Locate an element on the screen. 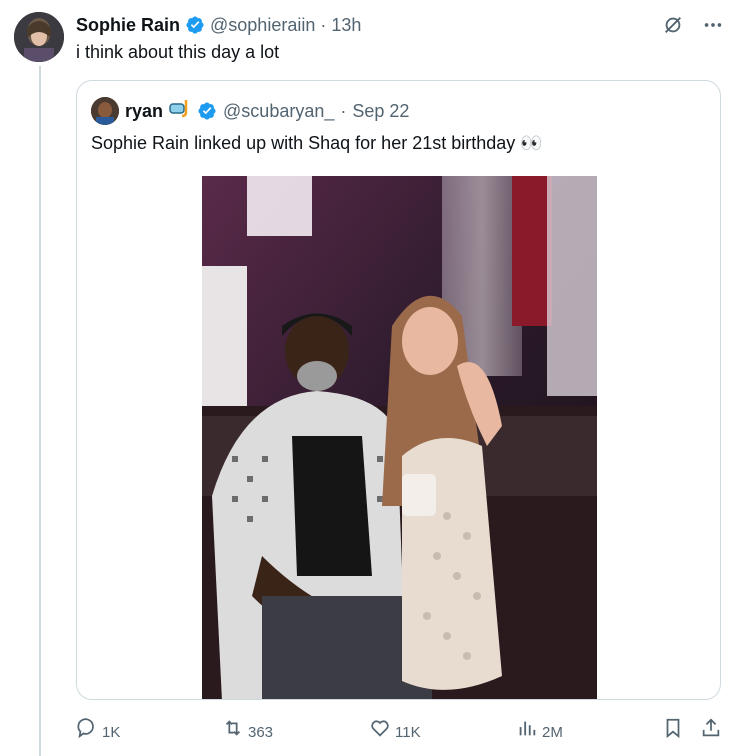  more-icon is located at coordinates (713, 25).